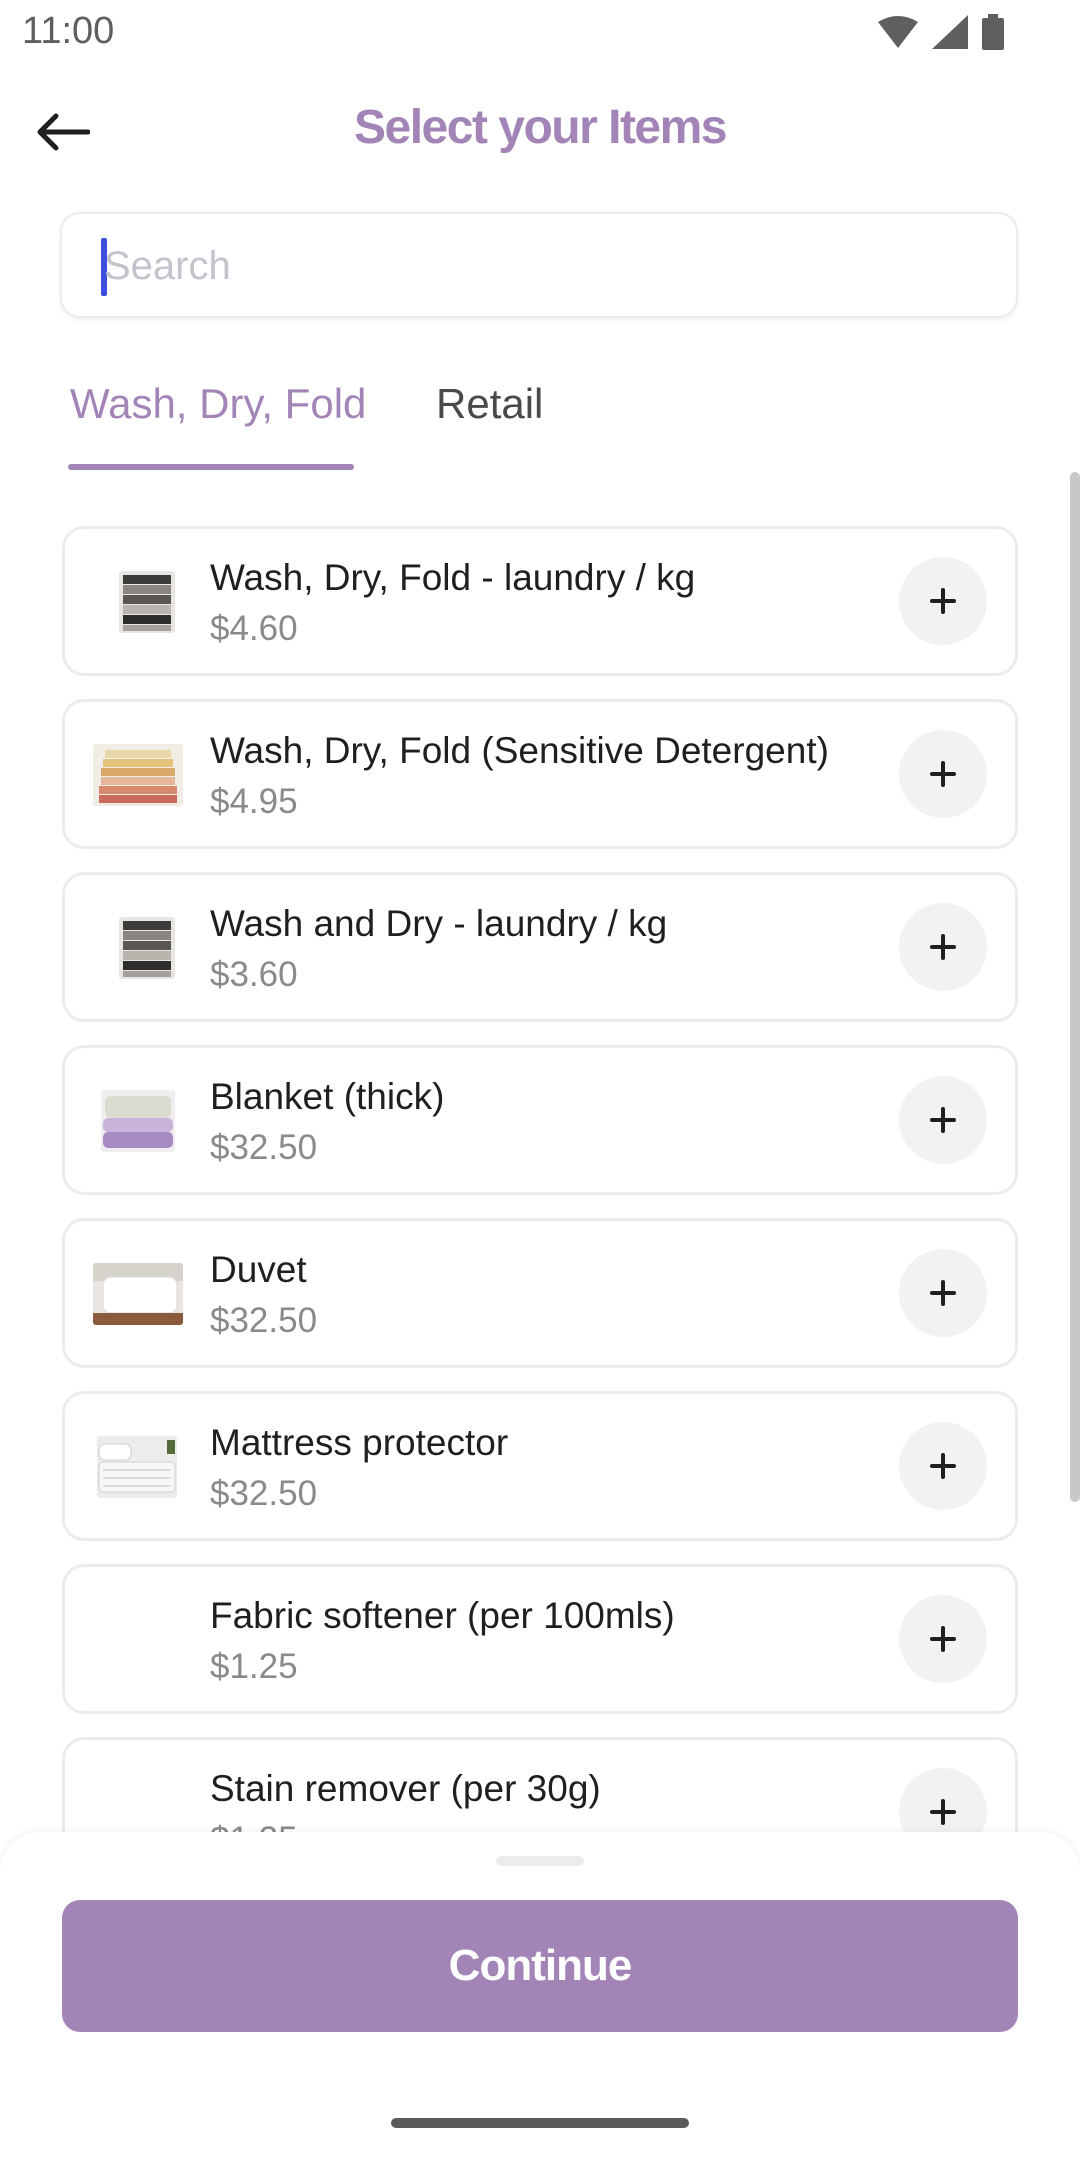 This screenshot has height=2160, width=1080. I want to click on item-name: Duvet, so click(258, 1269).